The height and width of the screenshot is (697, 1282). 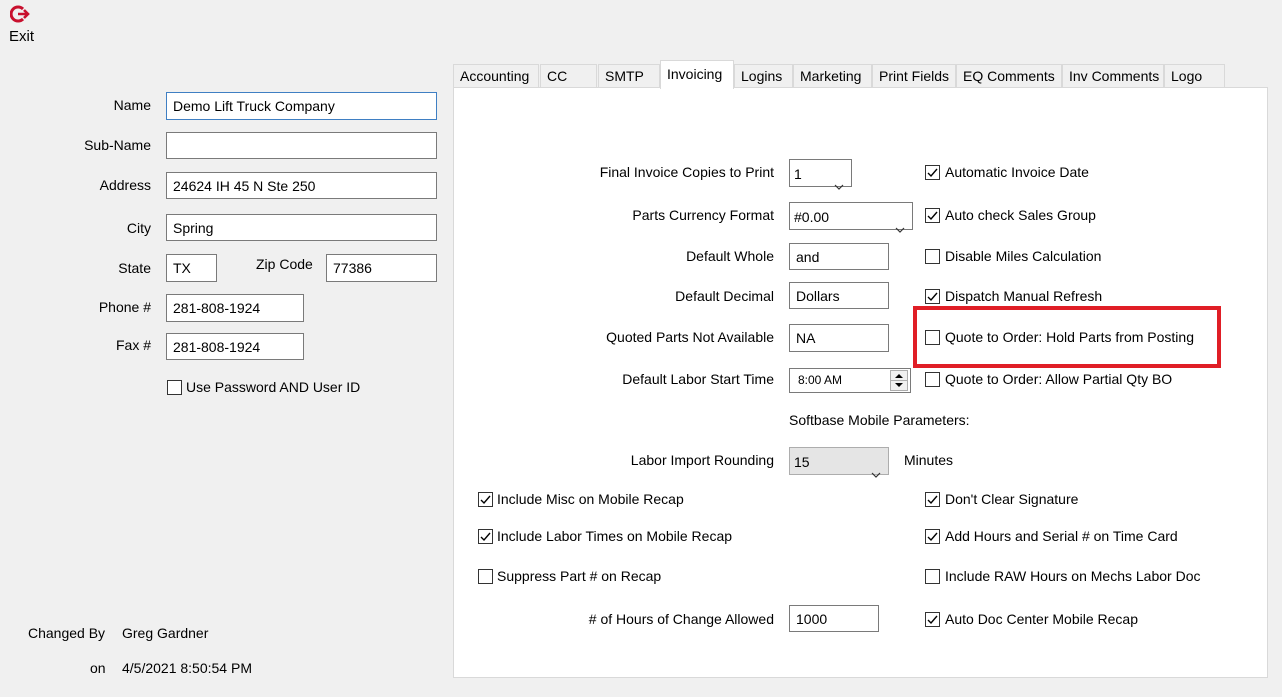 I want to click on tab-marketing: Marketing, so click(x=832, y=76).